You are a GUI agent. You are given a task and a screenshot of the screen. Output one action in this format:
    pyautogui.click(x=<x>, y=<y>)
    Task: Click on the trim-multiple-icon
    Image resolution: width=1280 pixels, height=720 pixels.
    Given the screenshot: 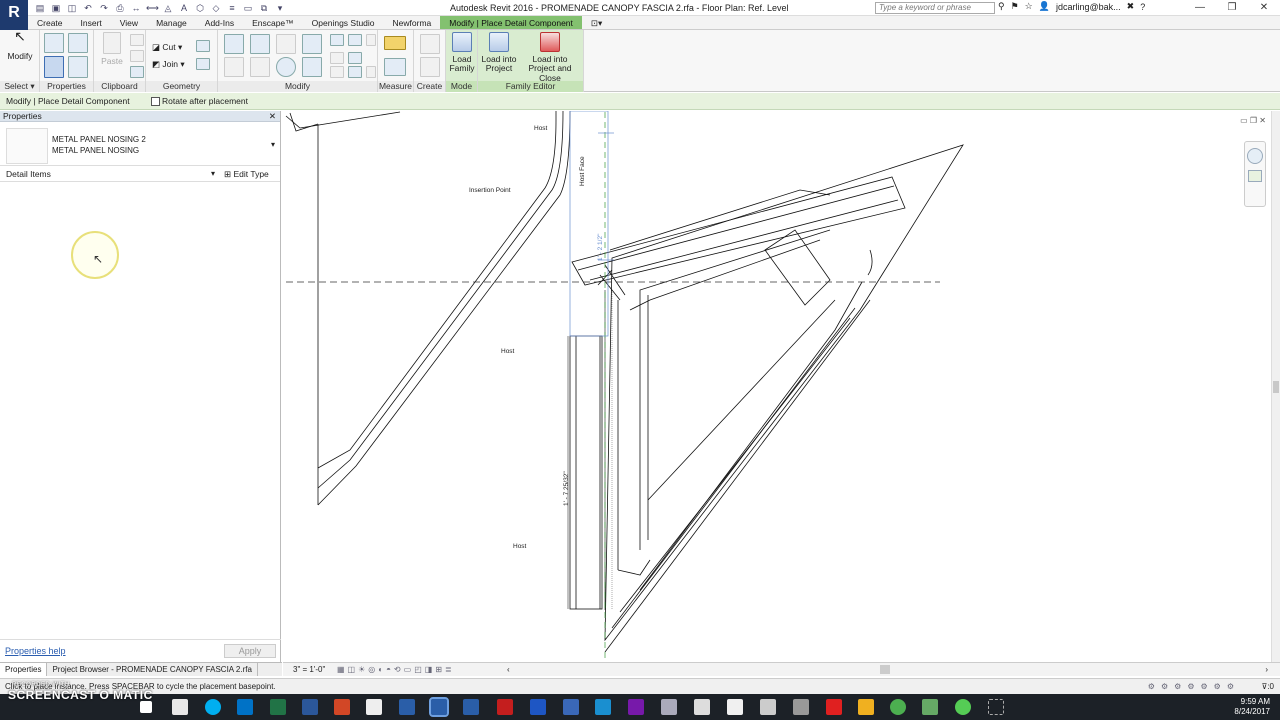 What is the action you would take?
    pyautogui.click(x=355, y=72)
    